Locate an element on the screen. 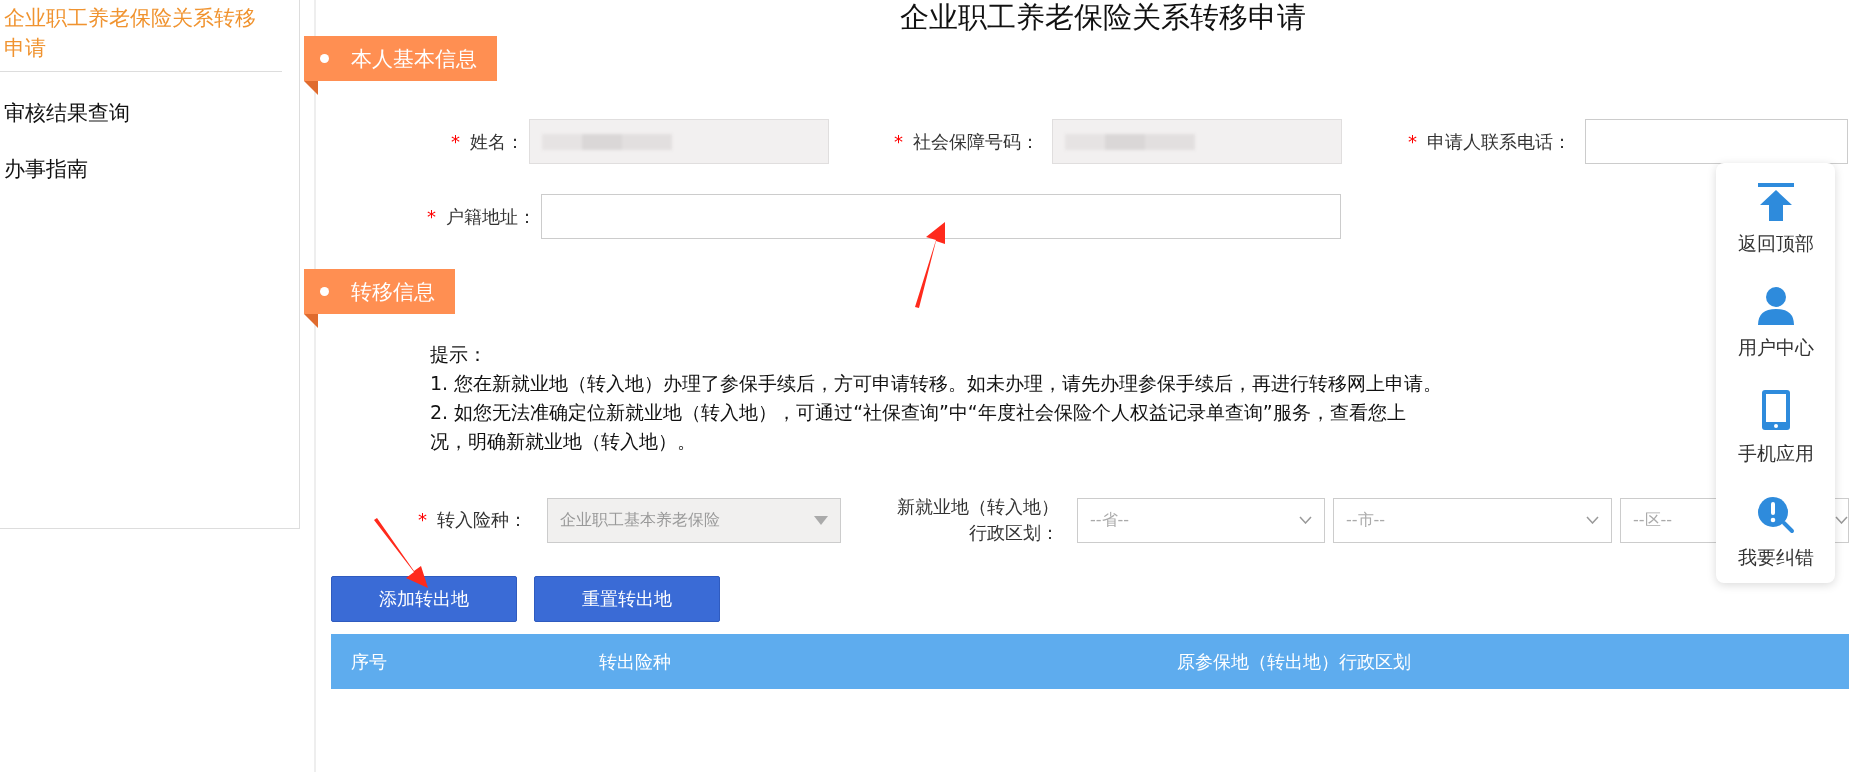 The image size is (1849, 772). tips-text: 2. 如您无法准确定位新就业地（转入地），可通过“社保查询”中“年度社会保险个人权益记录单查询”服务，查看您上 is located at coordinates (918, 412).